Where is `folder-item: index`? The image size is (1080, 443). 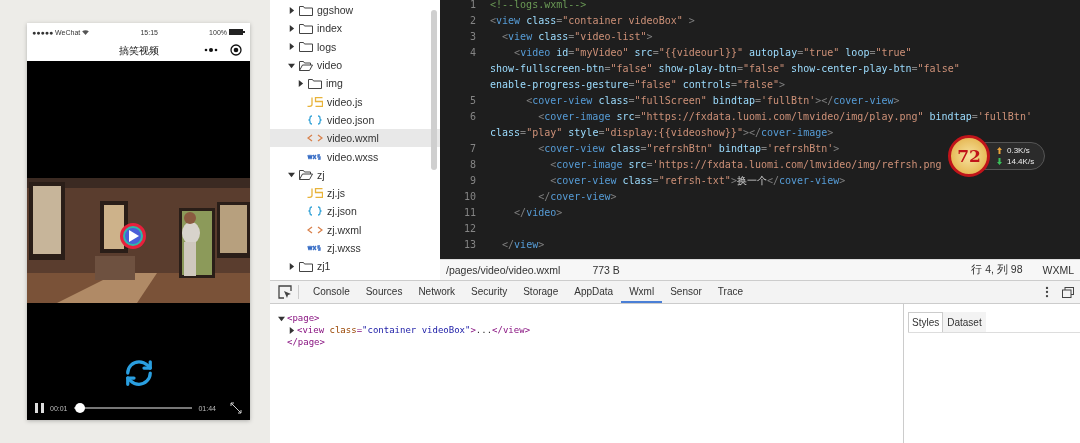 folder-item: index is located at coordinates (355, 28).